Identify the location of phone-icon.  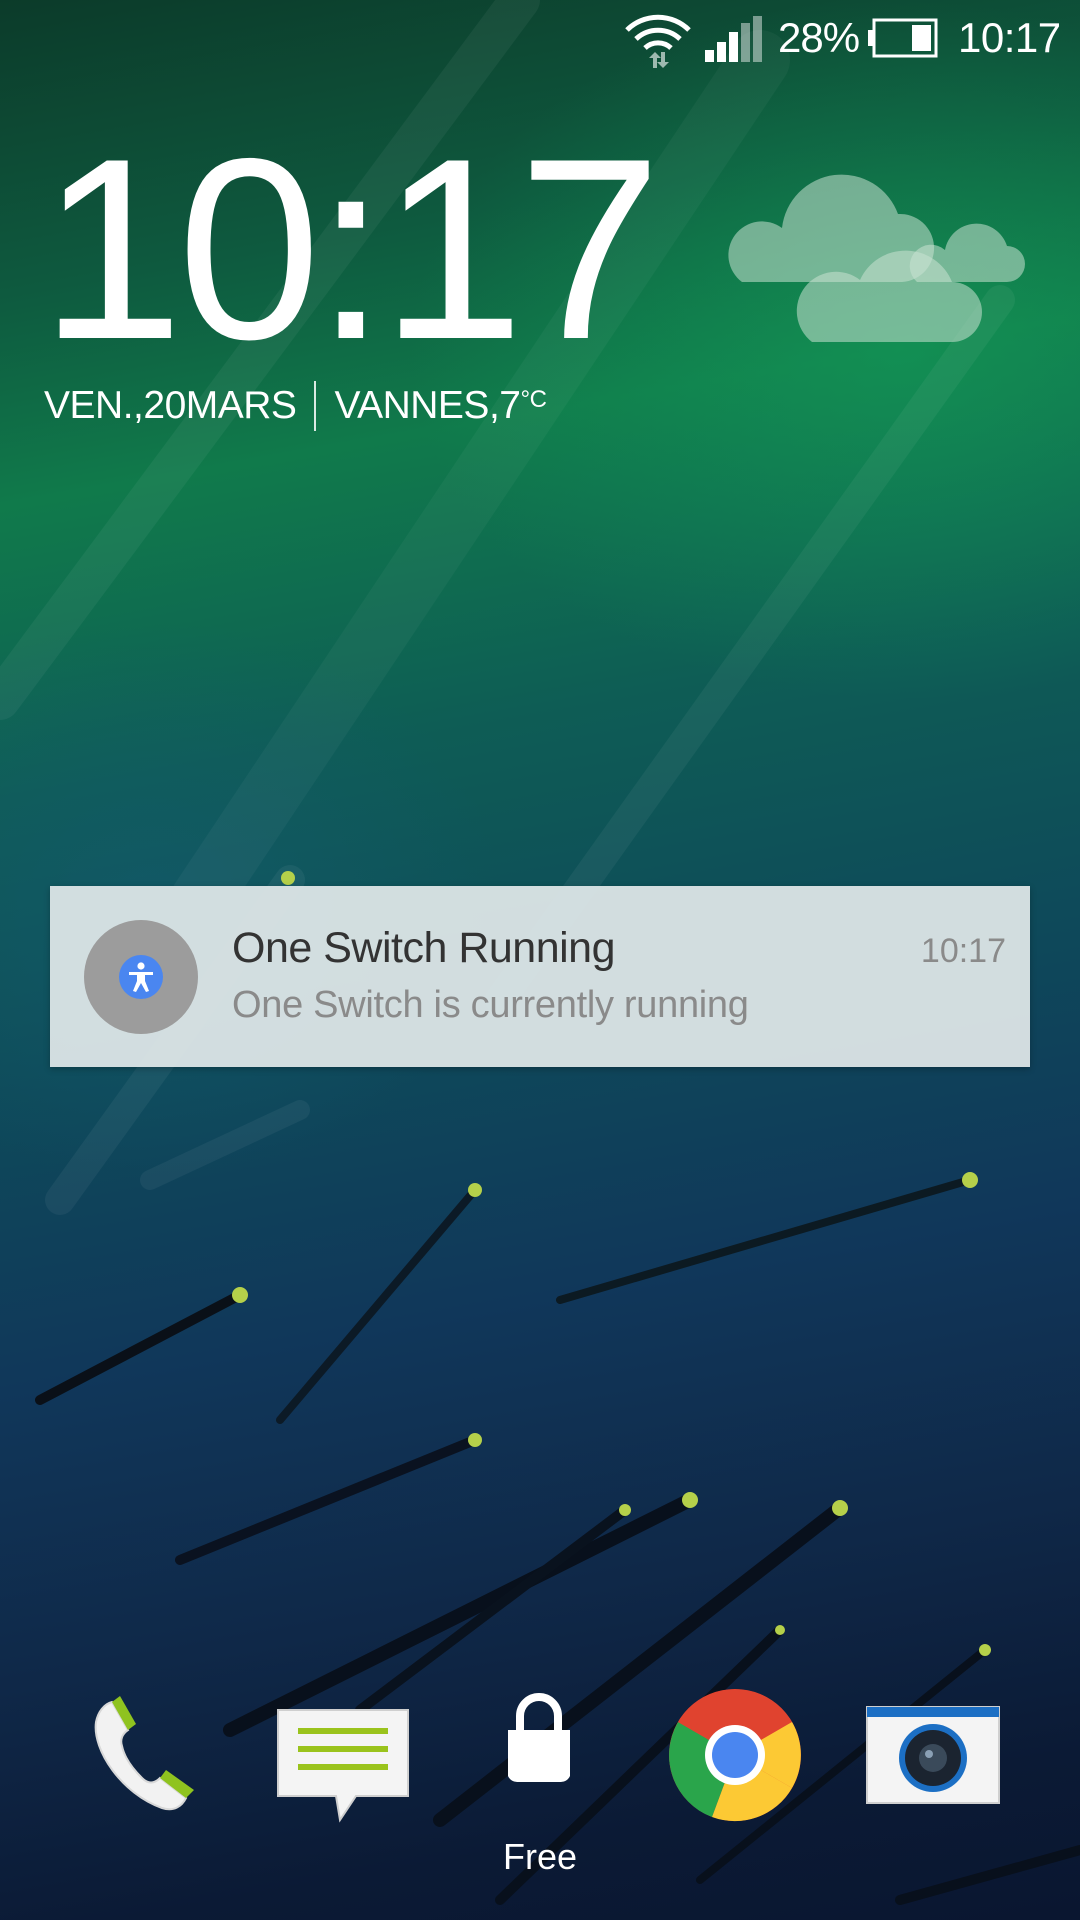
(147, 1755).